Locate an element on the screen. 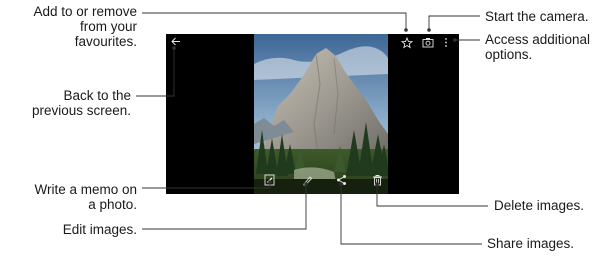 This screenshot has width=615, height=256. share-callout: Share images. is located at coordinates (530, 243).